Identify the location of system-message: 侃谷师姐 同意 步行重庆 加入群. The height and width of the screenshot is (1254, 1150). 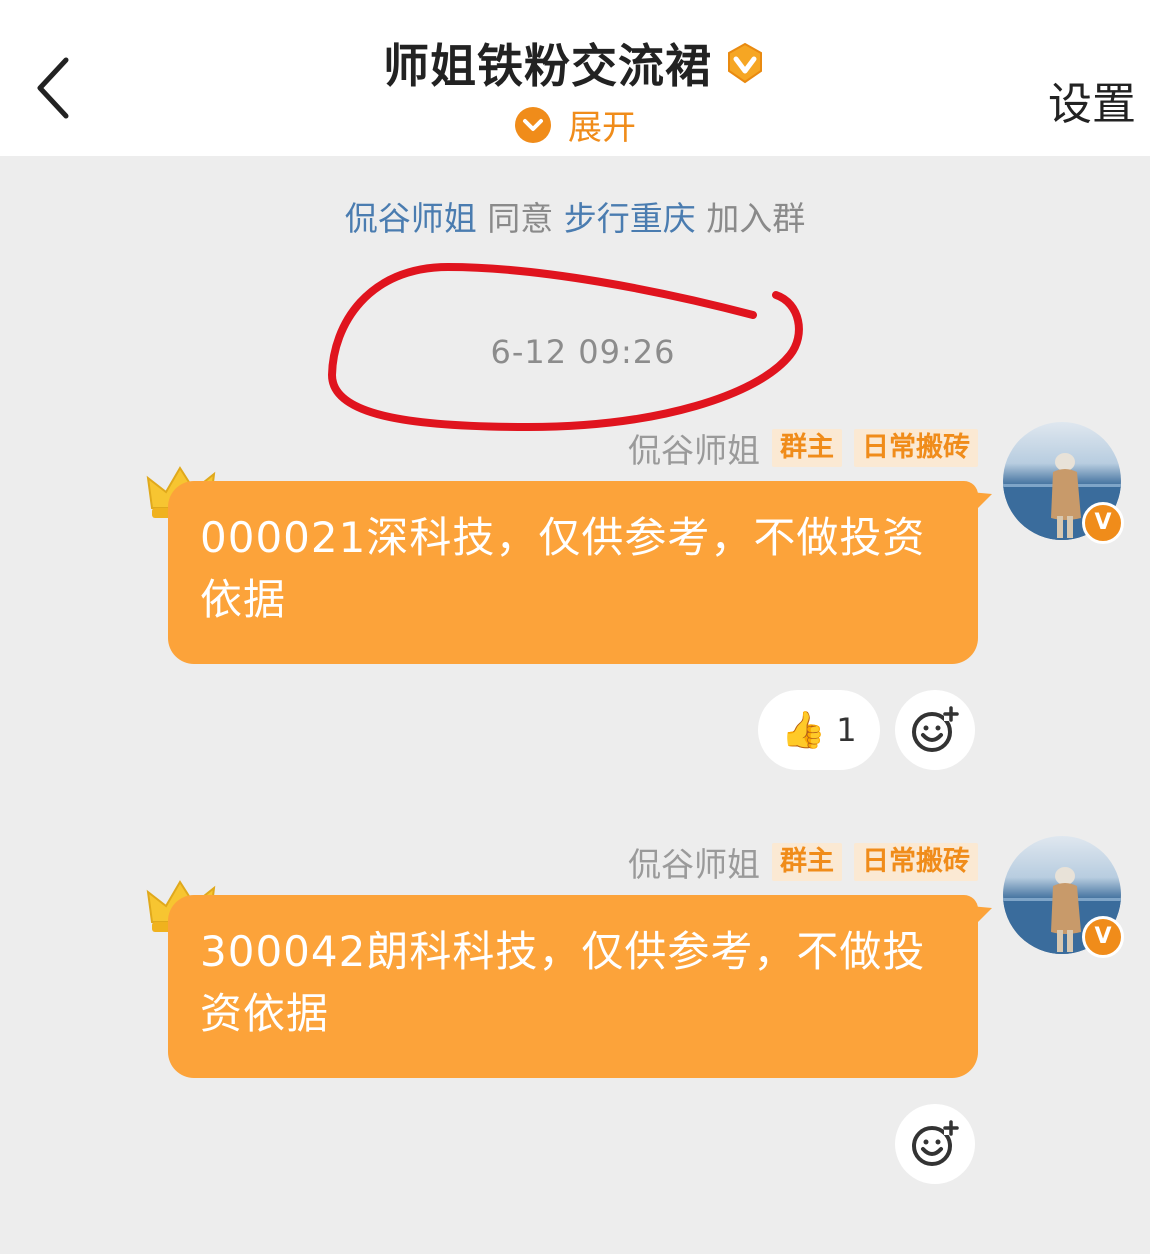
(575, 216).